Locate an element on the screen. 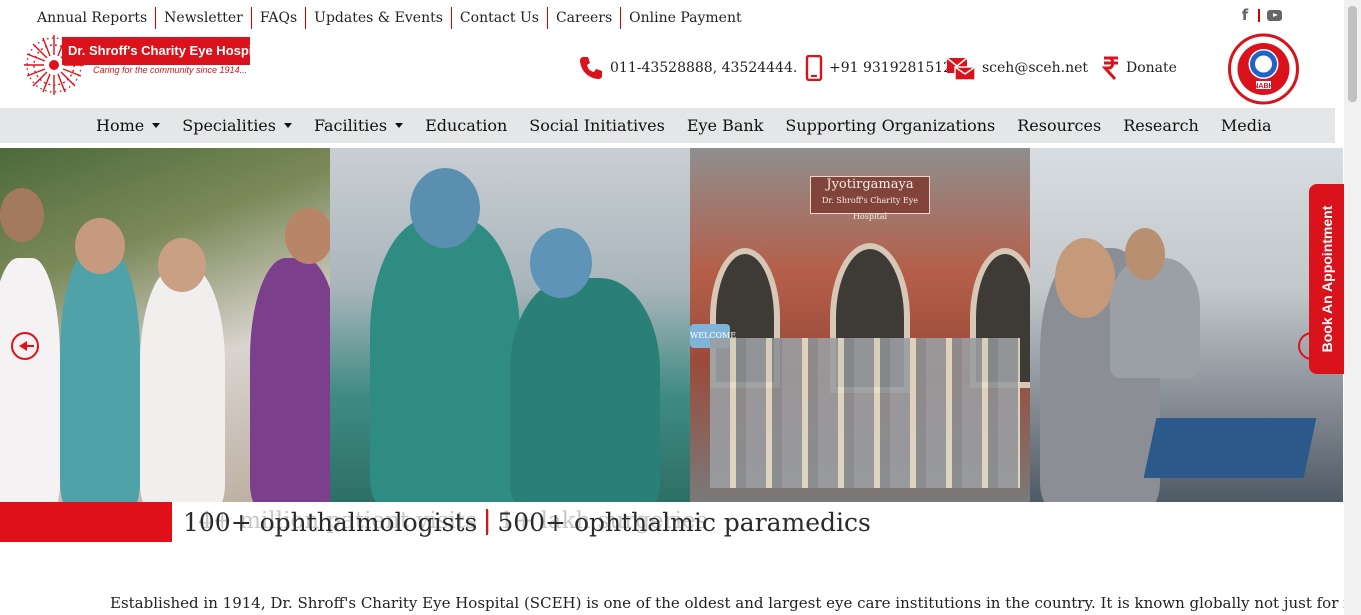  logo-title: Dr. Shroff's Charity Eye Hospital is located at coordinates (165, 51).